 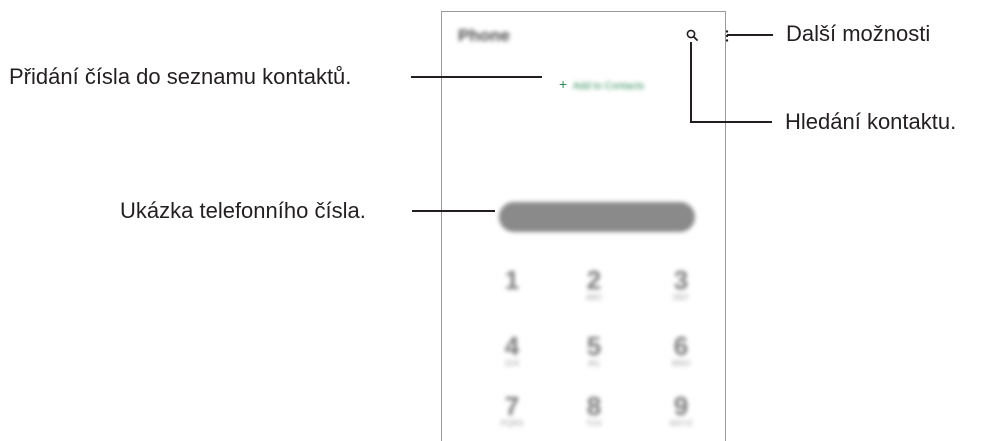 I want to click on key-3: 3 DEF, so click(x=681, y=285).